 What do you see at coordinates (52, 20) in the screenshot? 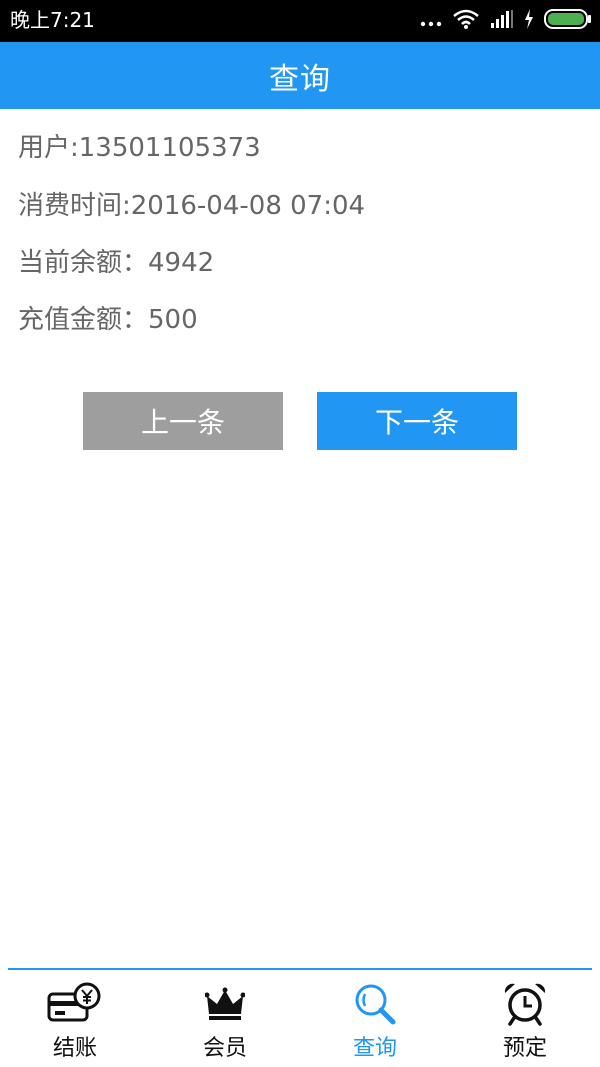
I see `status-time: 晚上7:21` at bounding box center [52, 20].